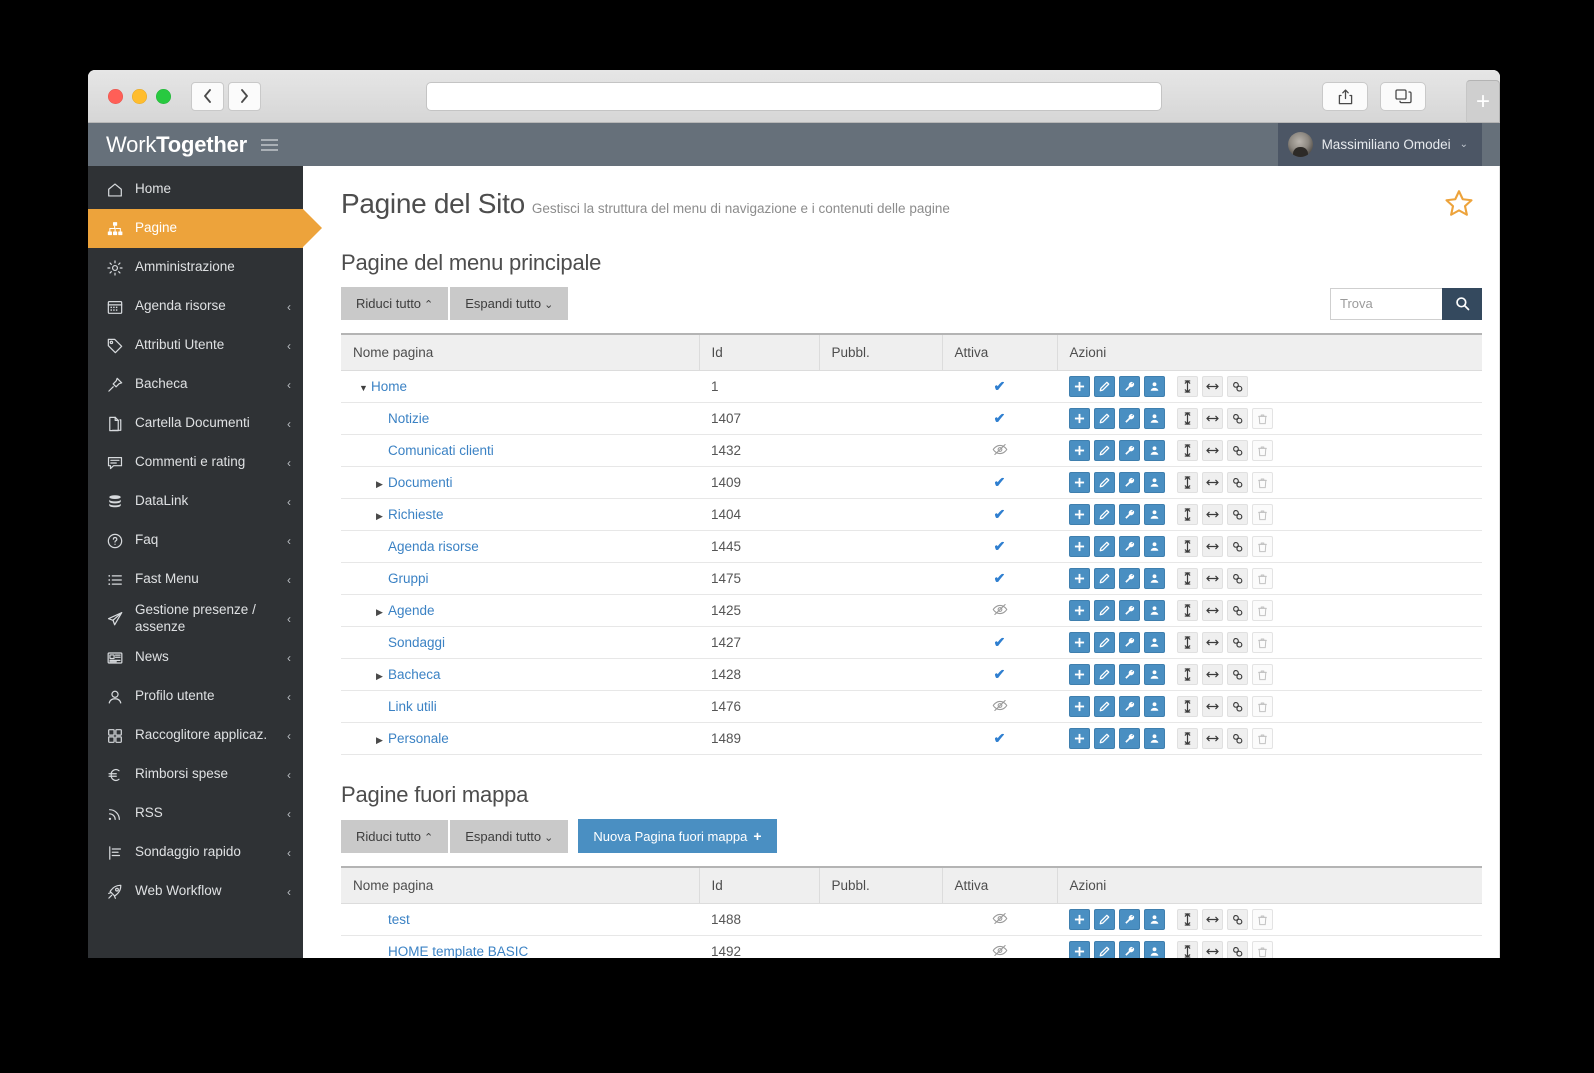 Image resolution: width=1594 pixels, height=1073 pixels. What do you see at coordinates (1403, 96) in the screenshot?
I see `show-tabs-button` at bounding box center [1403, 96].